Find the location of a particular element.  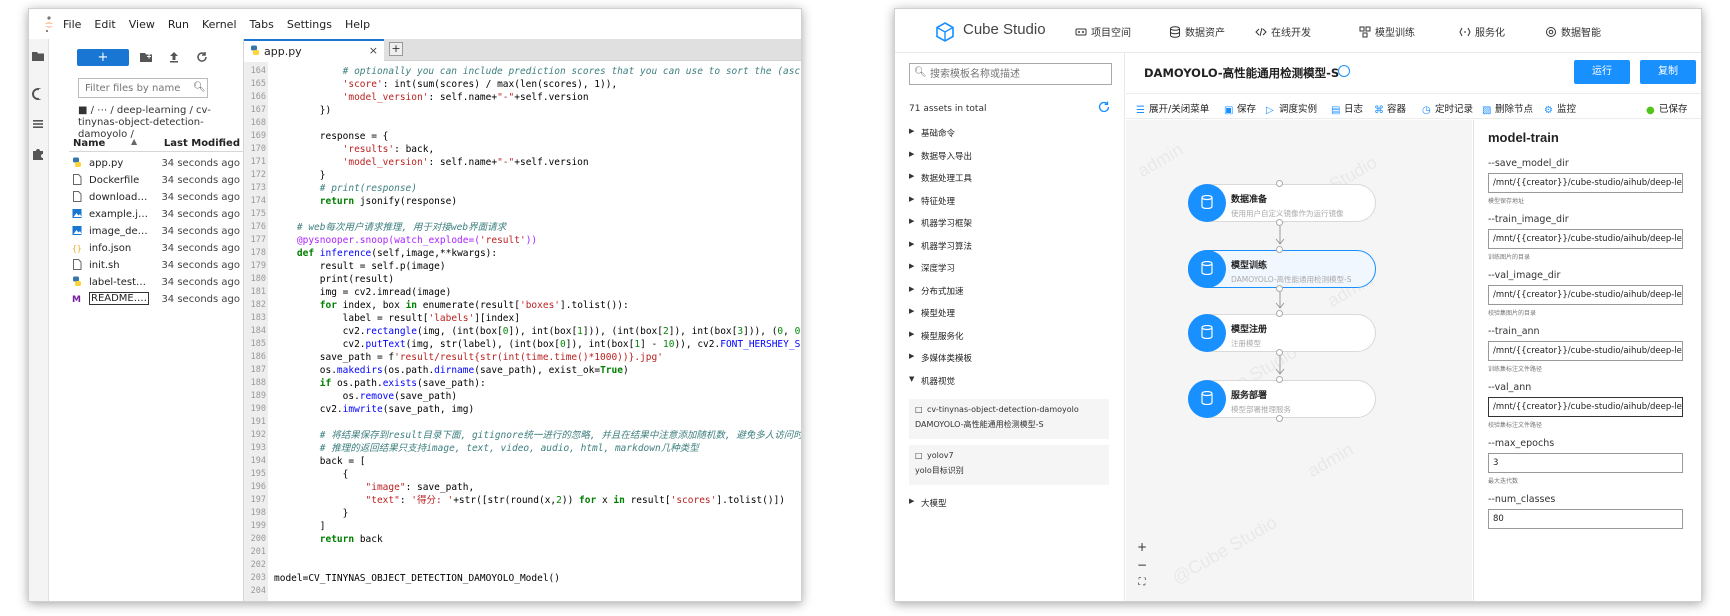

category-item: ▶ 多媒体类模板 is located at coordinates (1014, 359).